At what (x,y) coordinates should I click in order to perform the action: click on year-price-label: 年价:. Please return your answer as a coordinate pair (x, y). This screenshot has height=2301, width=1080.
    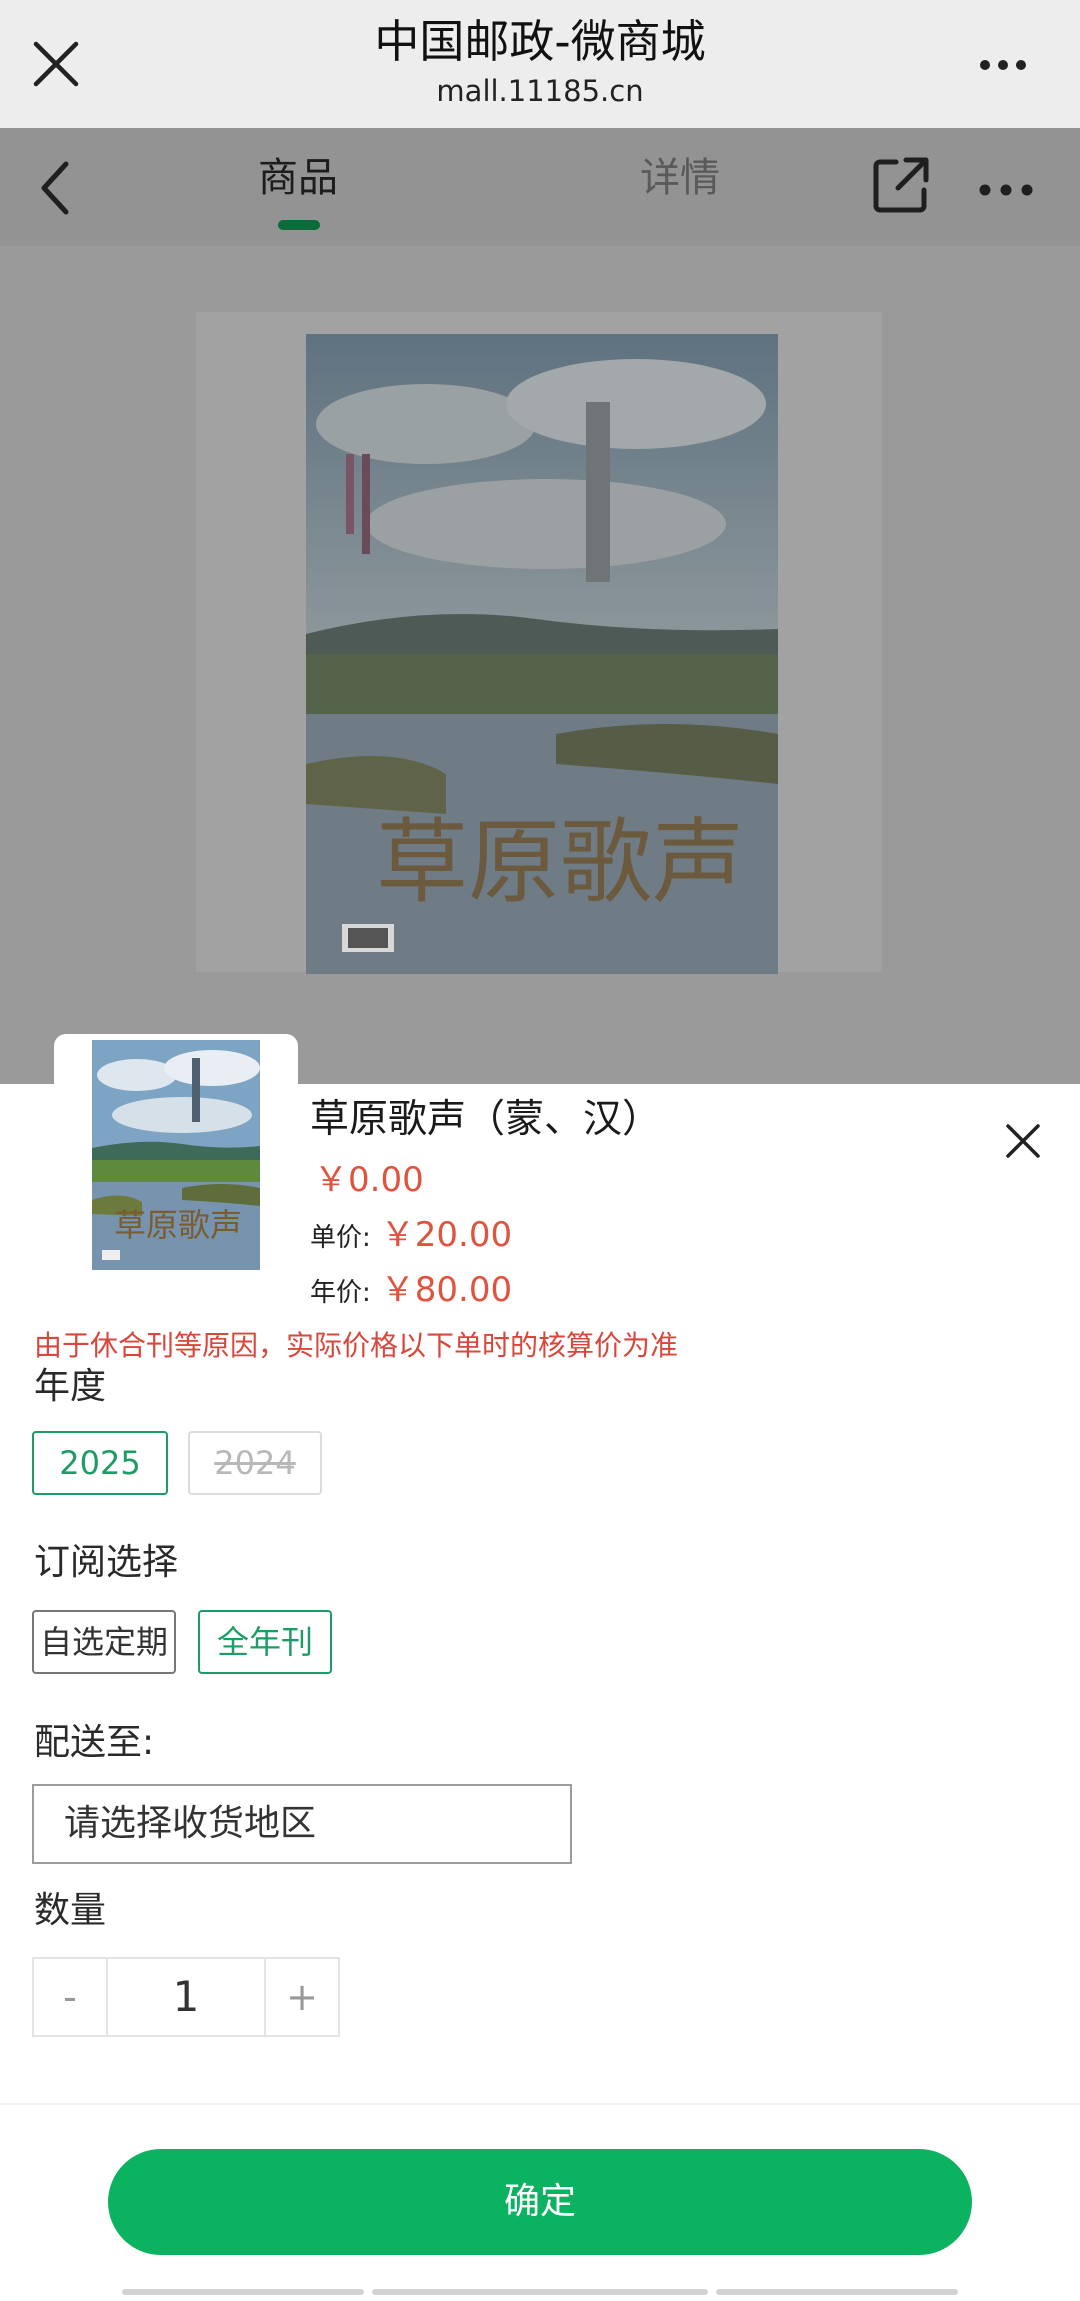
    Looking at the image, I should click on (340, 1293).